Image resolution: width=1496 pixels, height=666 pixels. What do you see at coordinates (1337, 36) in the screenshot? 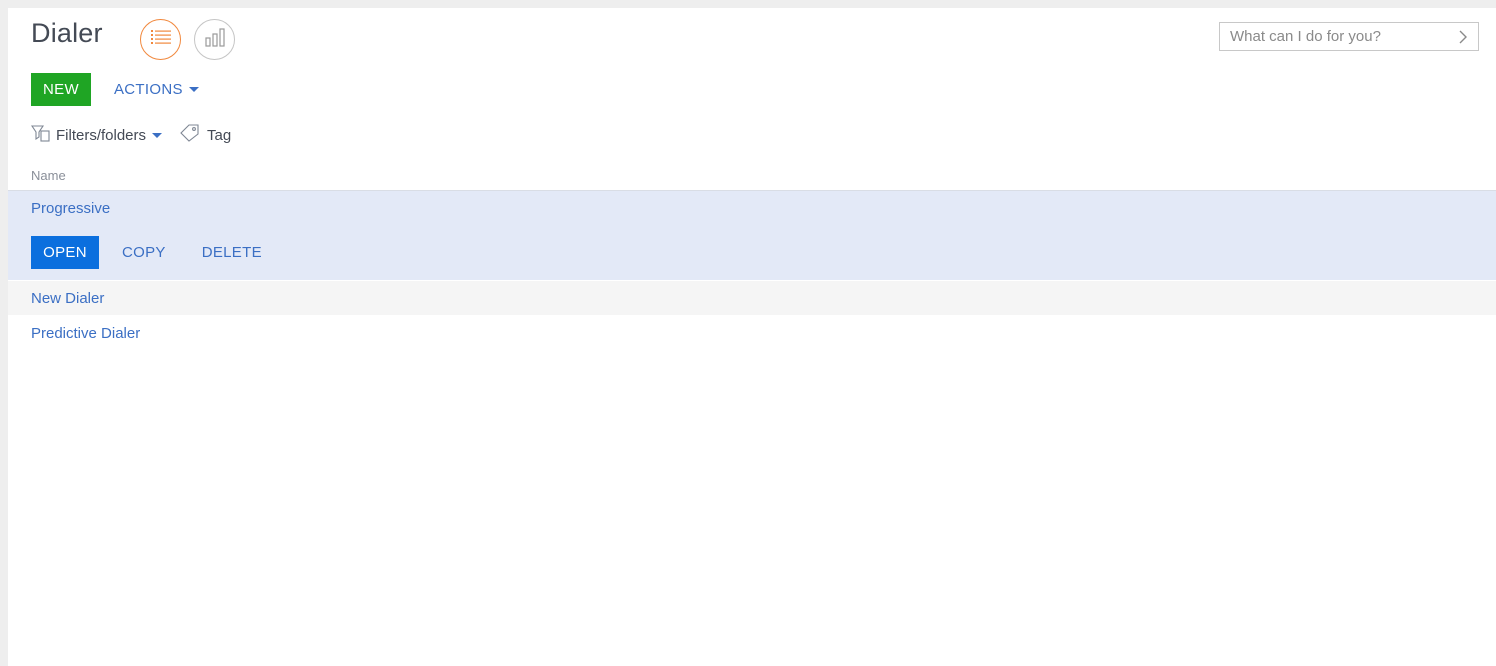
I see `search-input` at bounding box center [1337, 36].